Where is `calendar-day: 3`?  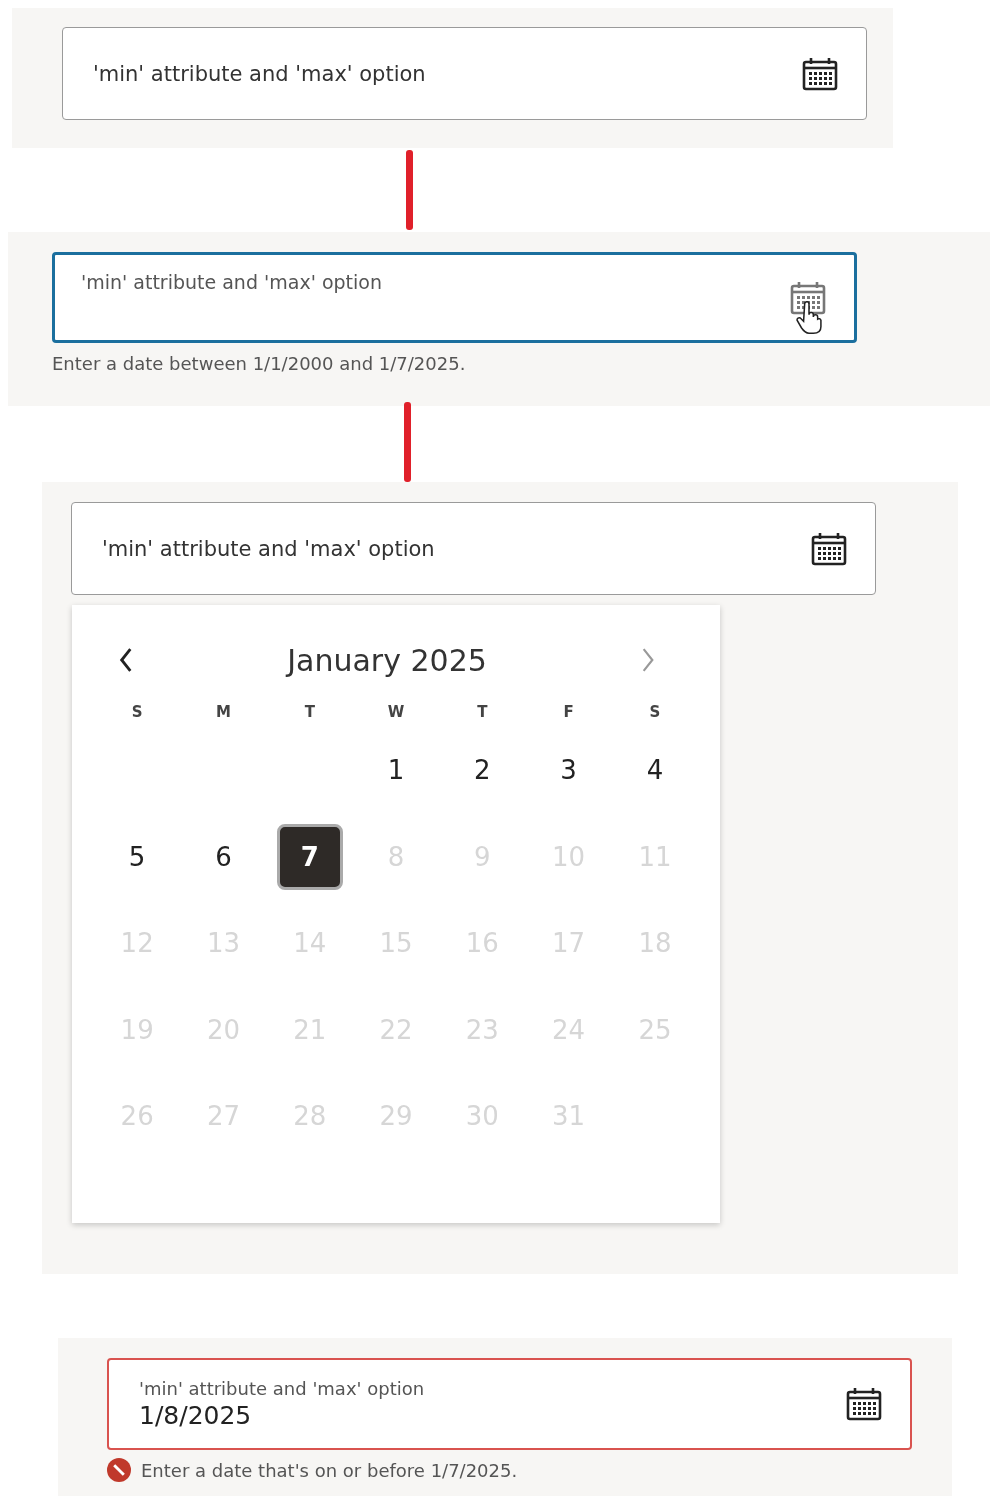
calendar-day: 3 is located at coordinates (568, 770).